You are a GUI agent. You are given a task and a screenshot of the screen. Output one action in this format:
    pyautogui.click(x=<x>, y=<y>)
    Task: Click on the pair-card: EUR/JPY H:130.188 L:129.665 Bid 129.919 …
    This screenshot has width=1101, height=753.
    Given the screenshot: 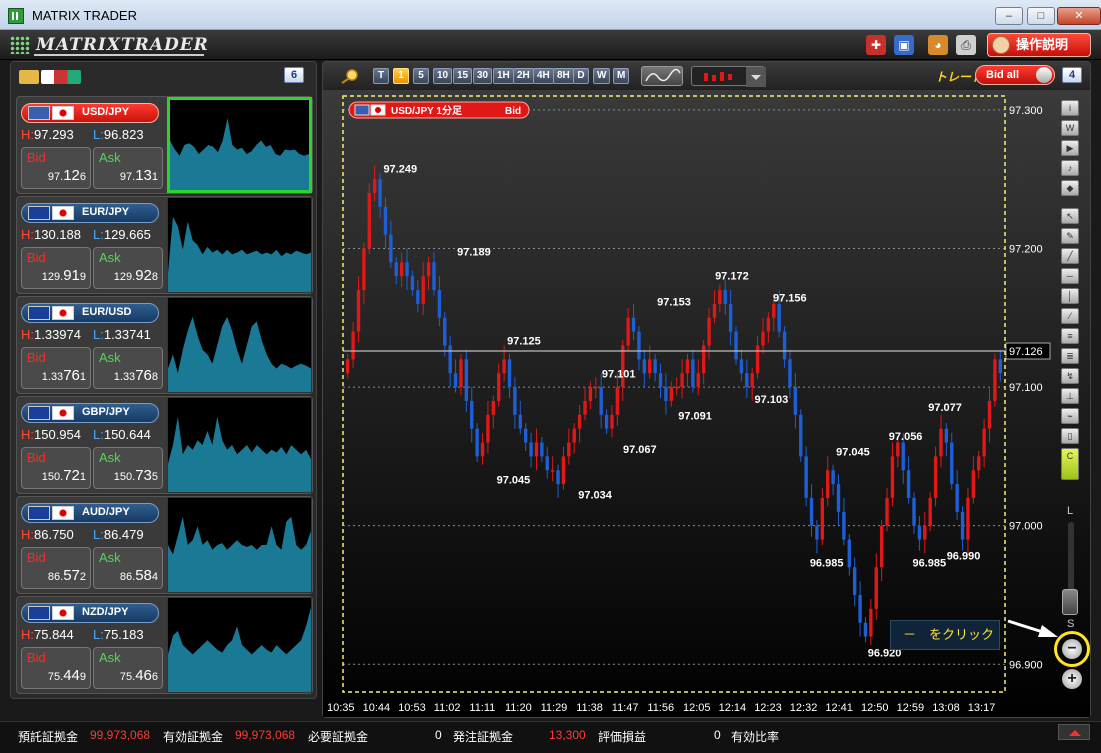 What is the action you would take?
    pyautogui.click(x=164, y=245)
    